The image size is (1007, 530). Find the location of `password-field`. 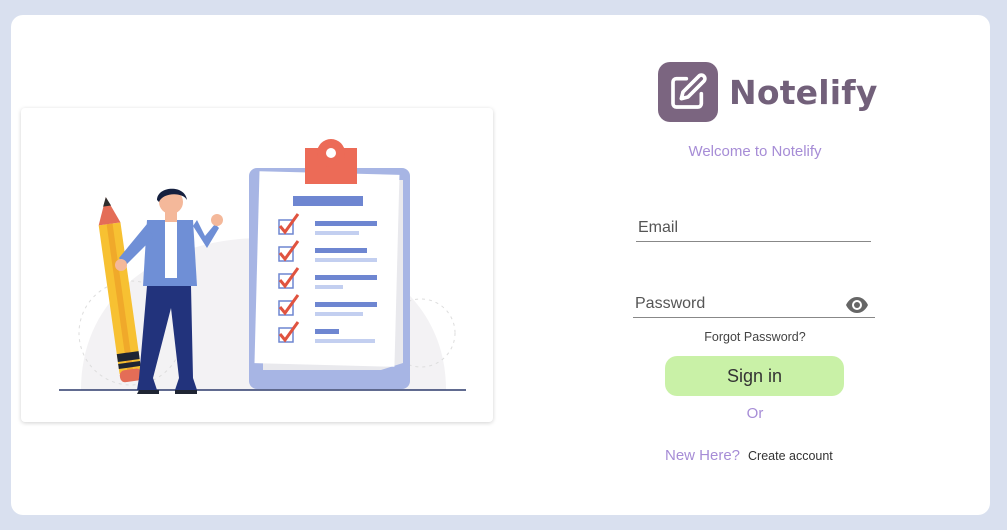

password-field is located at coordinates (755, 307).